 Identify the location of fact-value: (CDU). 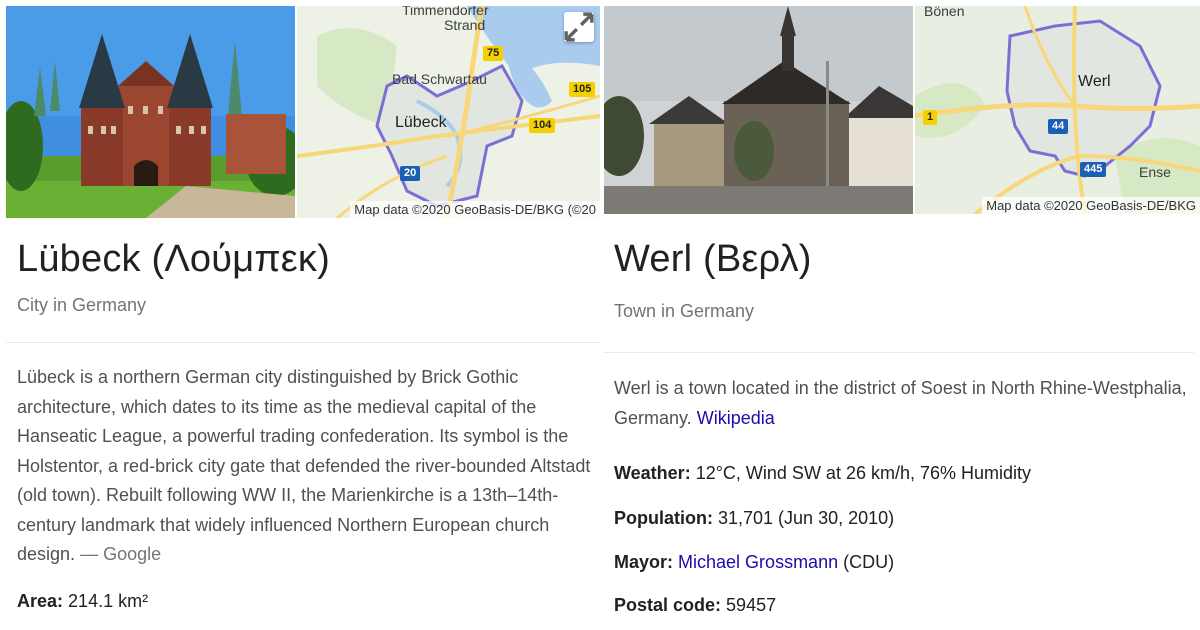
(869, 562).